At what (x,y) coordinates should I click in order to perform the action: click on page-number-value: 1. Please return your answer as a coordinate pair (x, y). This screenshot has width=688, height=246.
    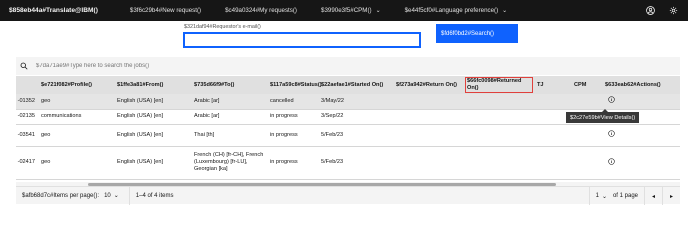
    Looking at the image, I should click on (597, 196).